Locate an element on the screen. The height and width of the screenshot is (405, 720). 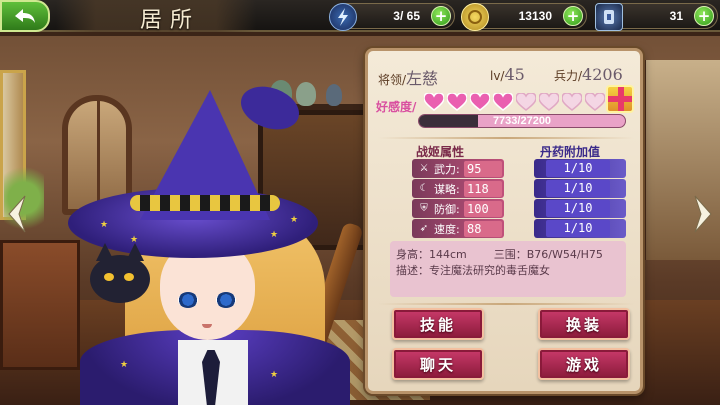
gem-counter: 31 + is located at coordinates (656, 17).